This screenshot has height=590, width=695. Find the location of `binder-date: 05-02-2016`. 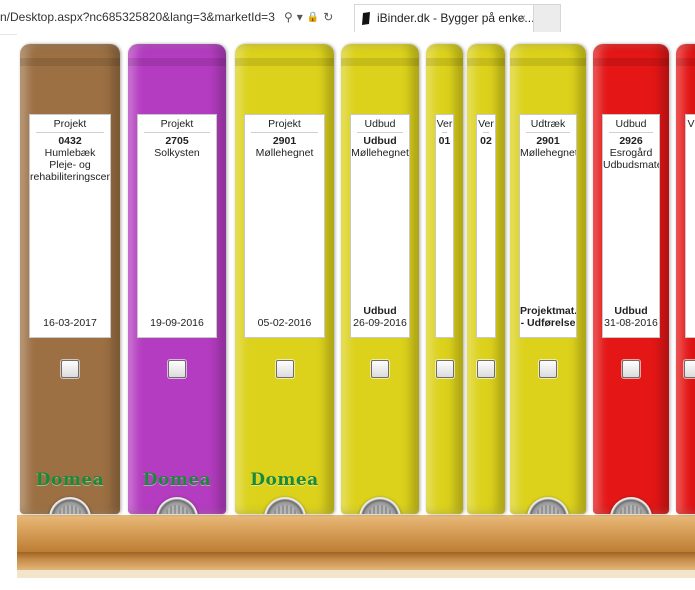

binder-date: 05-02-2016 is located at coordinates (284, 323).